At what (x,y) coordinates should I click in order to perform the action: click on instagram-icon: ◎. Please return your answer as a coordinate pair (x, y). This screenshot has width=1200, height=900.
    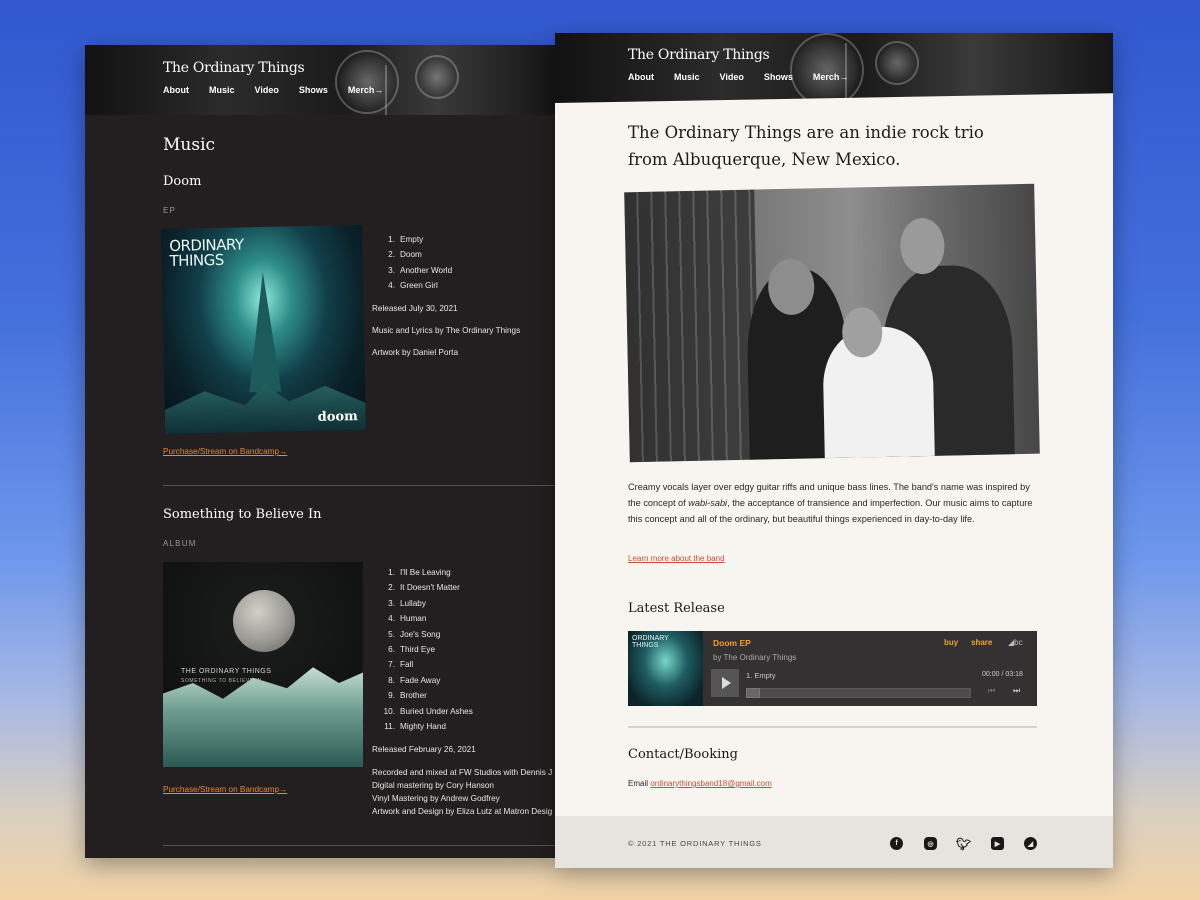
    Looking at the image, I should click on (930, 843).